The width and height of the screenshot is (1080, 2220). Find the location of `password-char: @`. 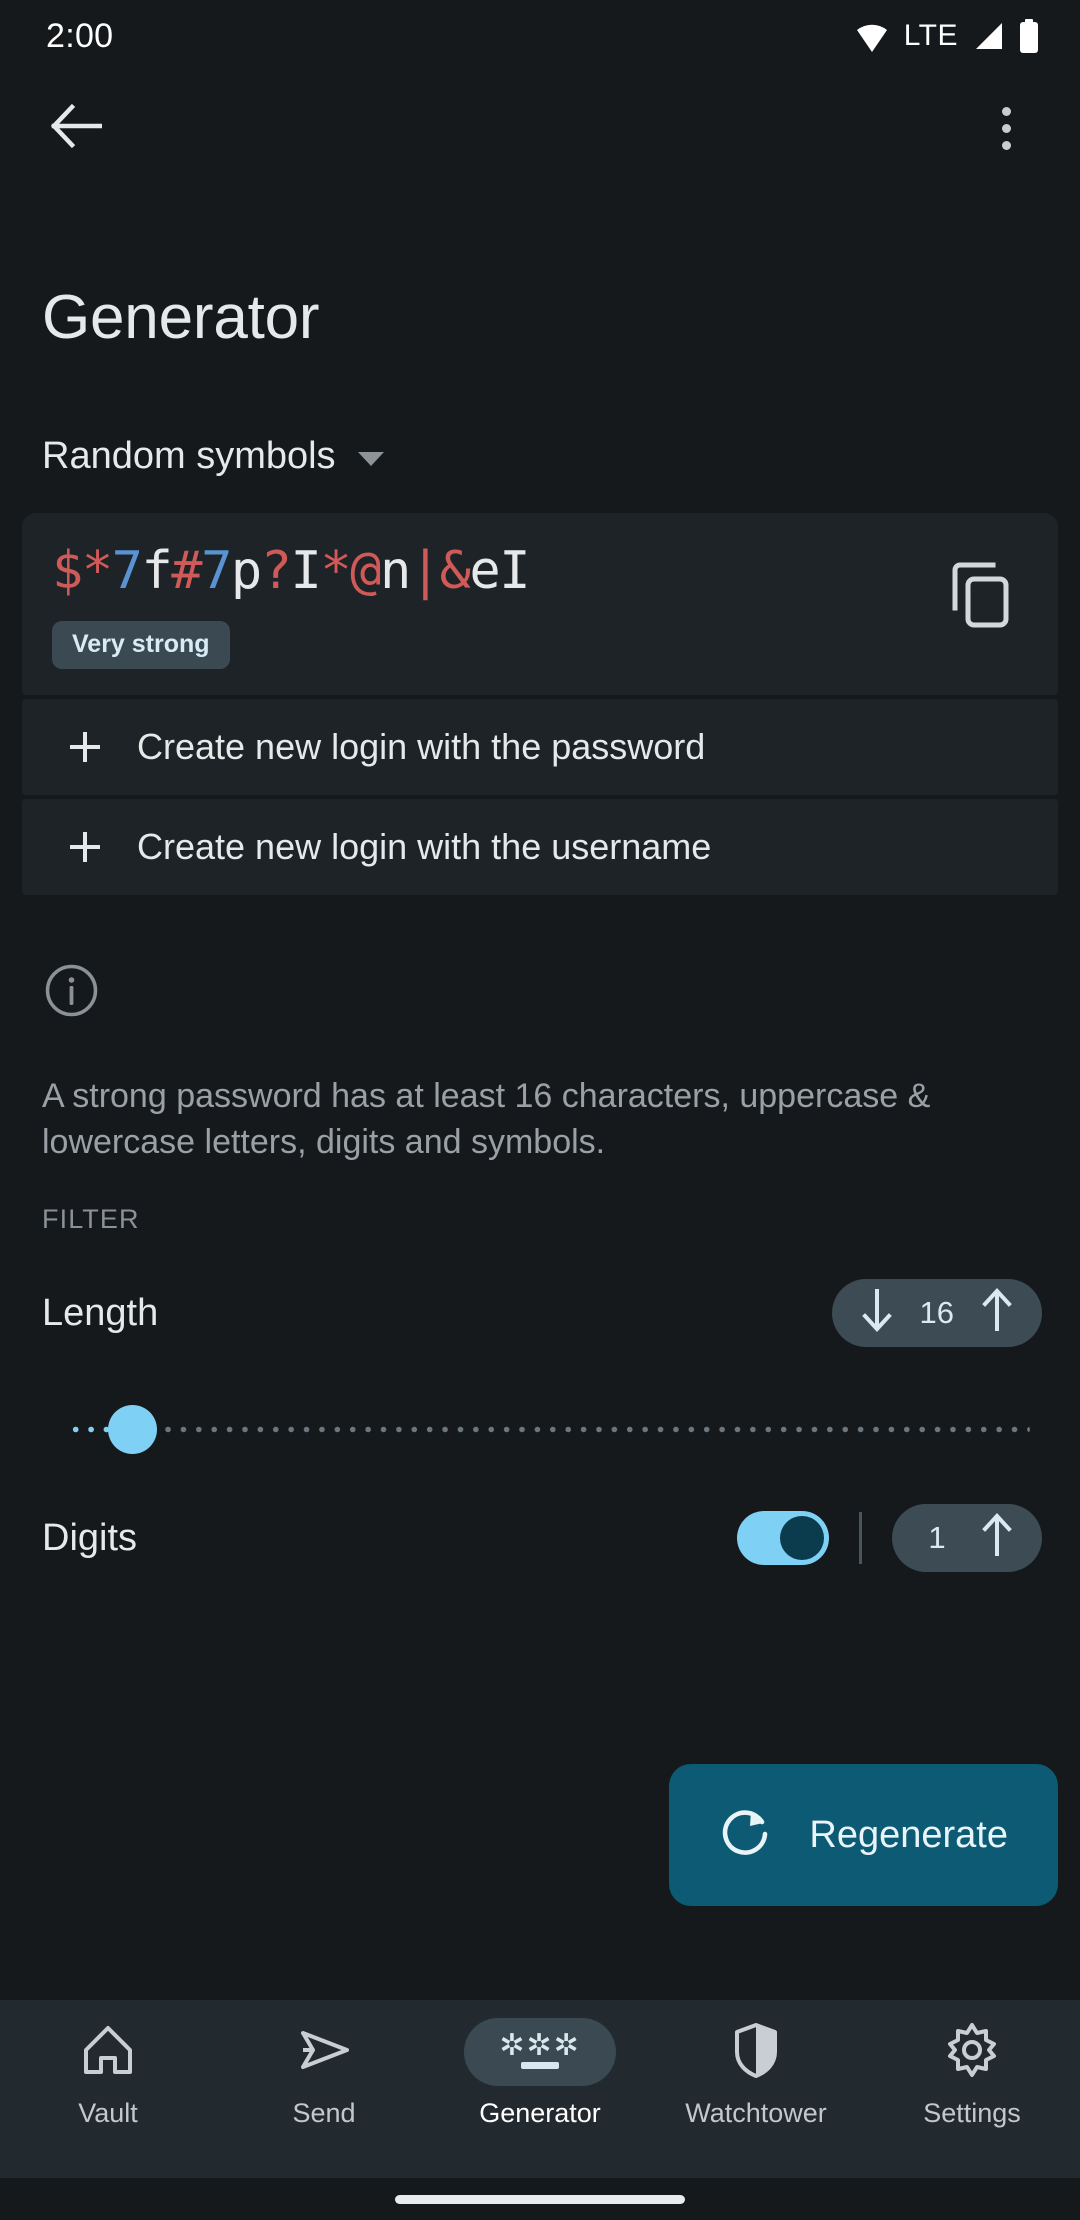

password-char: @ is located at coordinates (365, 571).